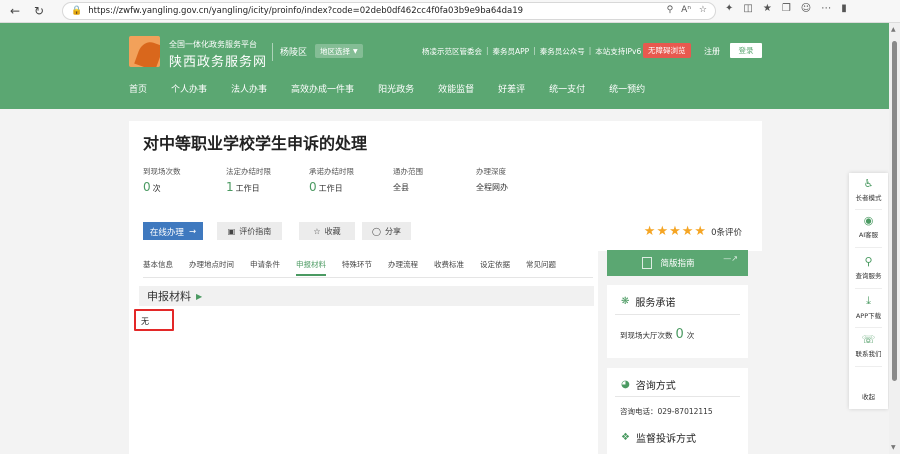 Image resolution: width=900 pixels, height=454 pixels. I want to click on scroll-up-icon: ▲, so click(893, 29).